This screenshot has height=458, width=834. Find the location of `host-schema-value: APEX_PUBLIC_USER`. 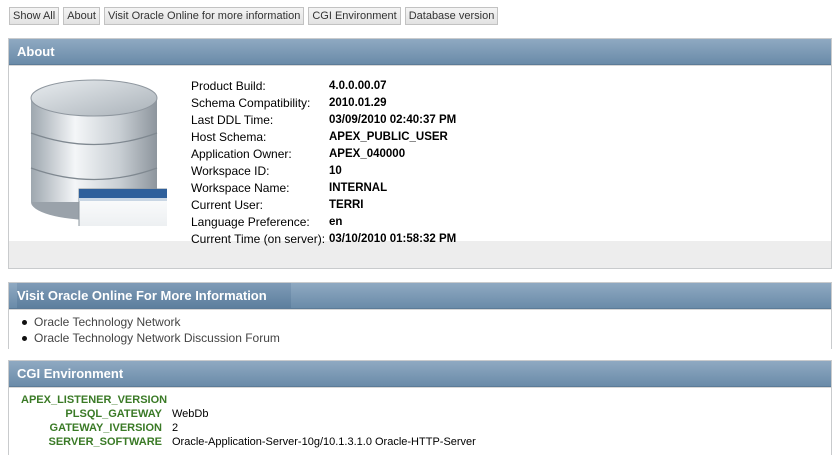

host-schema-value: APEX_PUBLIC_USER is located at coordinates (388, 137).